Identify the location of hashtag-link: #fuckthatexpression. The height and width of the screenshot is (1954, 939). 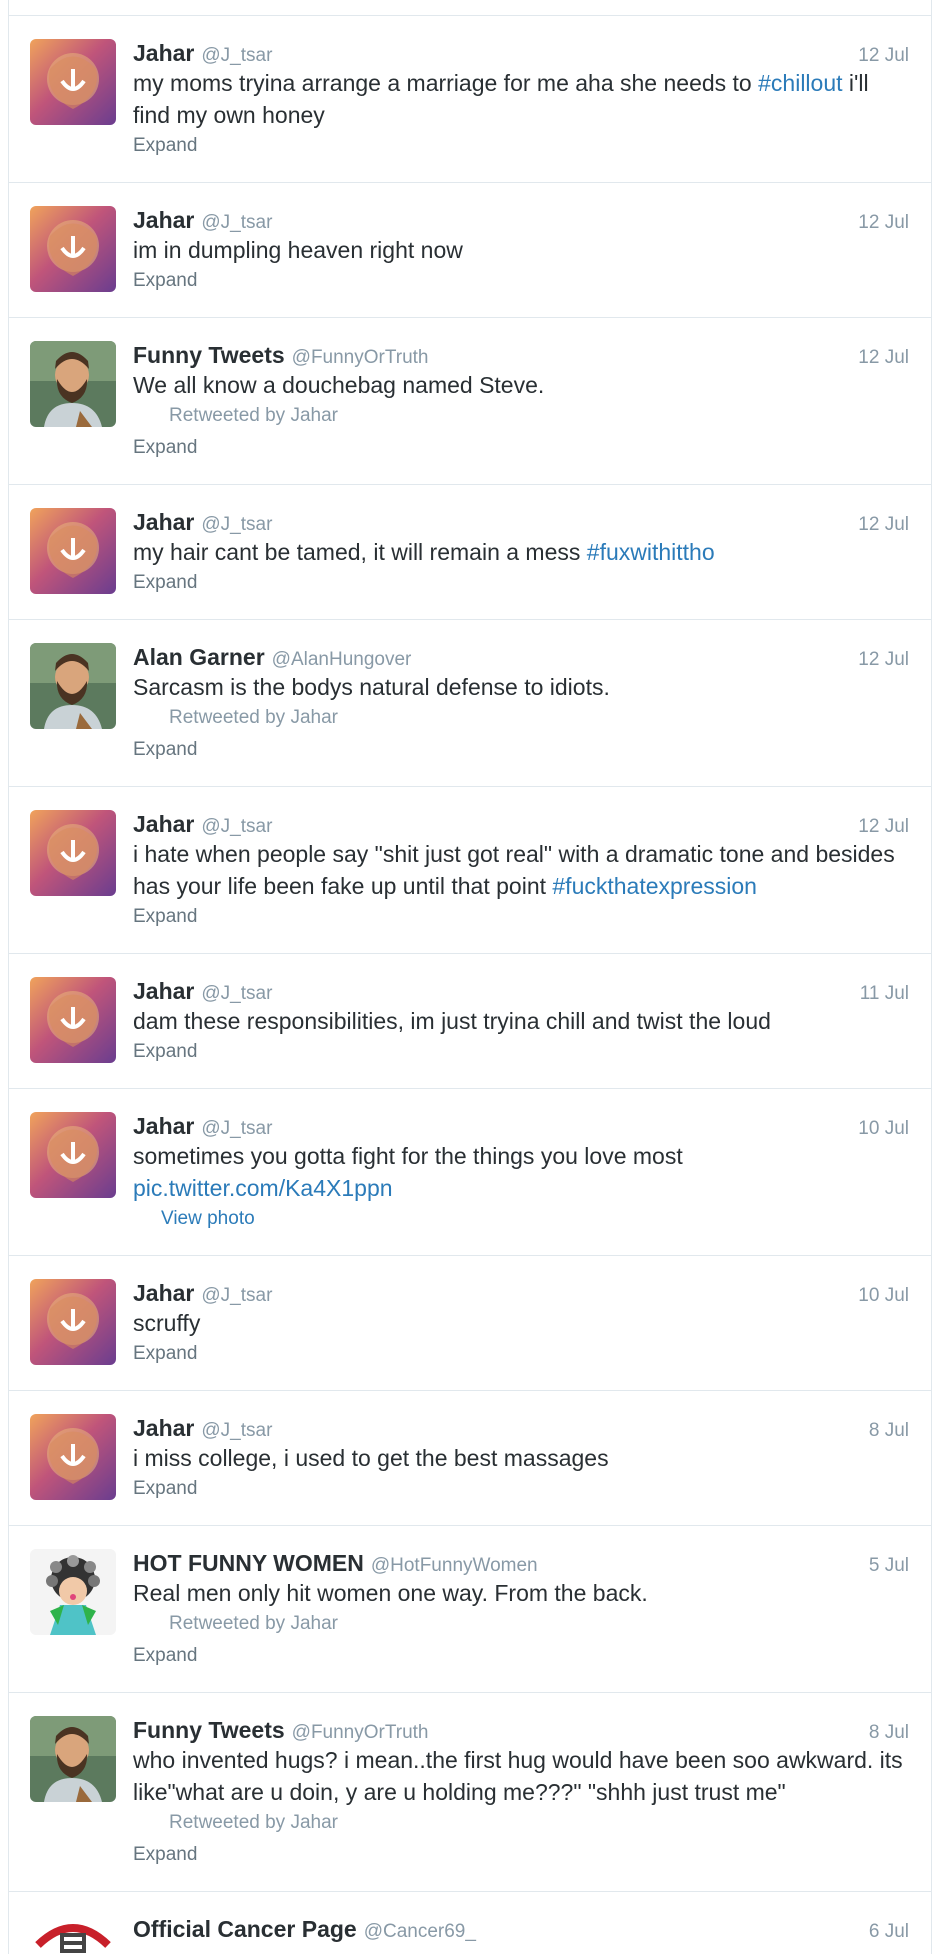
(654, 886).